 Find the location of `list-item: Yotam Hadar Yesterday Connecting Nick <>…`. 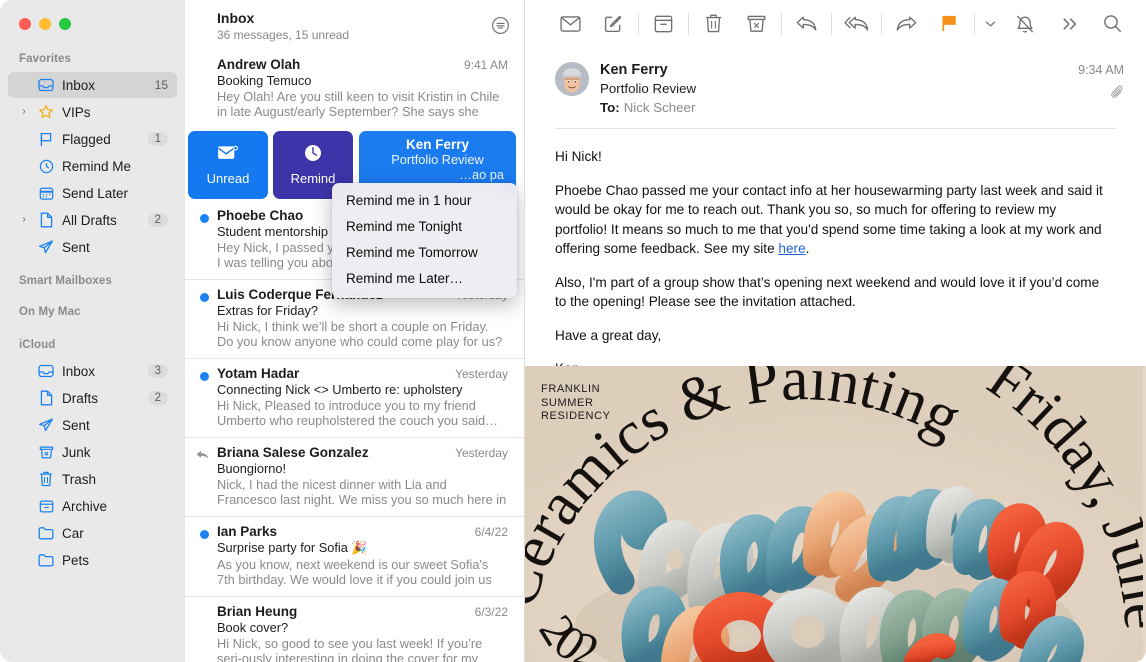

list-item: Yotam Hadar Yesterday Connecting Nick <>… is located at coordinates (354, 397).